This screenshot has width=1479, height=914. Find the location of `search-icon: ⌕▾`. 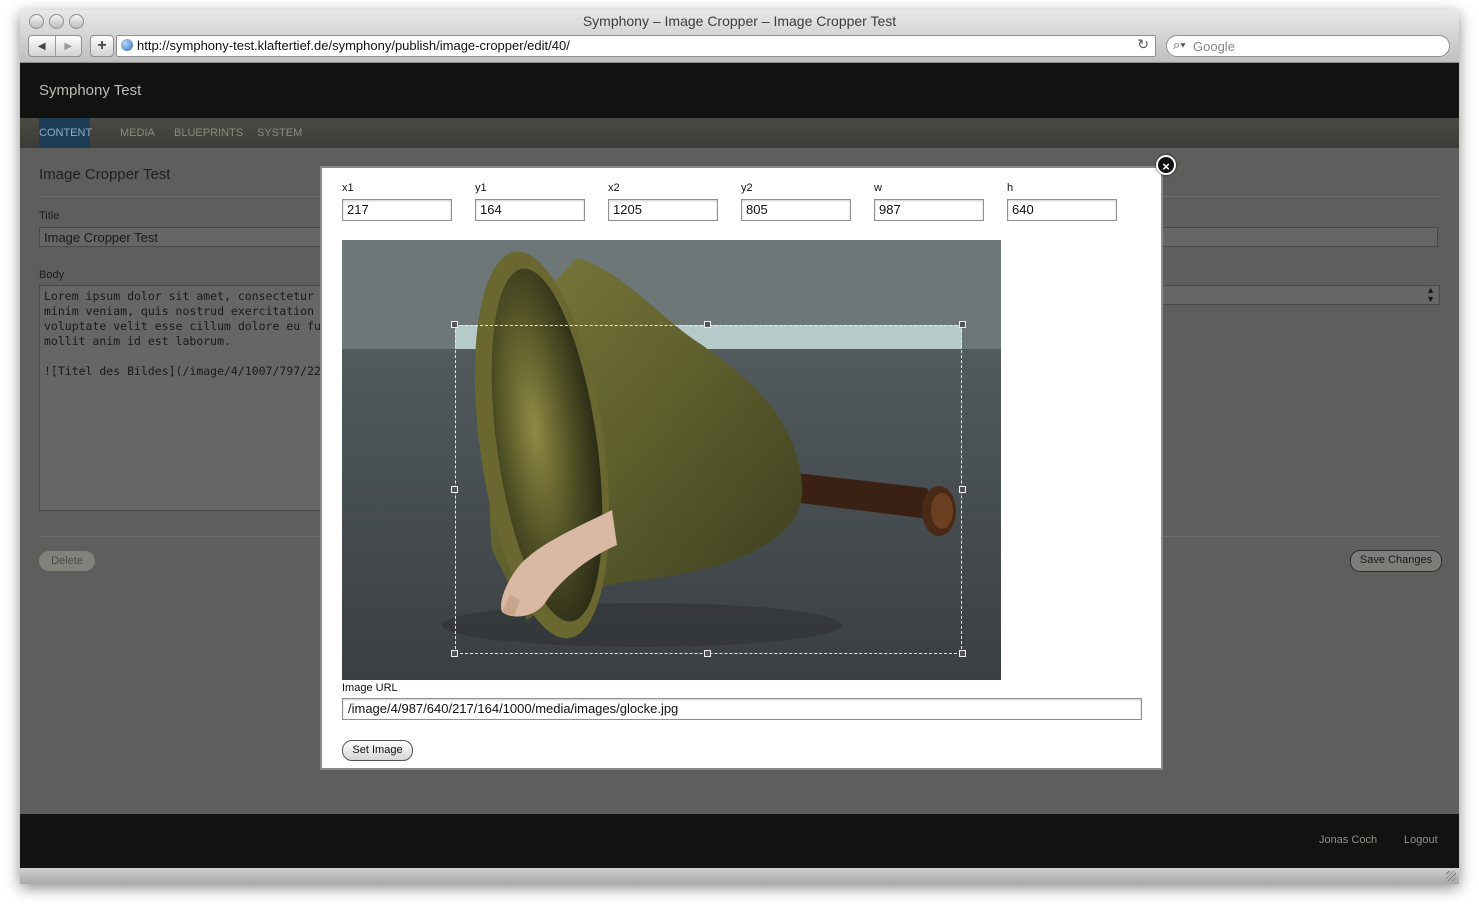

search-icon: ⌕▾ is located at coordinates (1179, 45).